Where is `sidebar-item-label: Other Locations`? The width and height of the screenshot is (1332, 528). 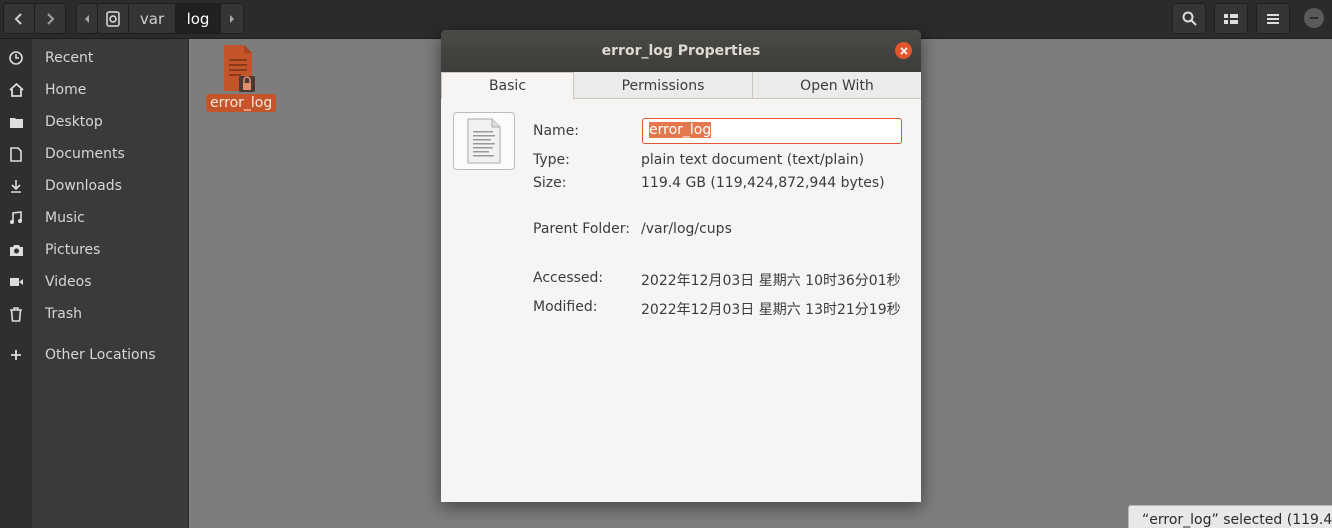 sidebar-item-label: Other Locations is located at coordinates (100, 355).